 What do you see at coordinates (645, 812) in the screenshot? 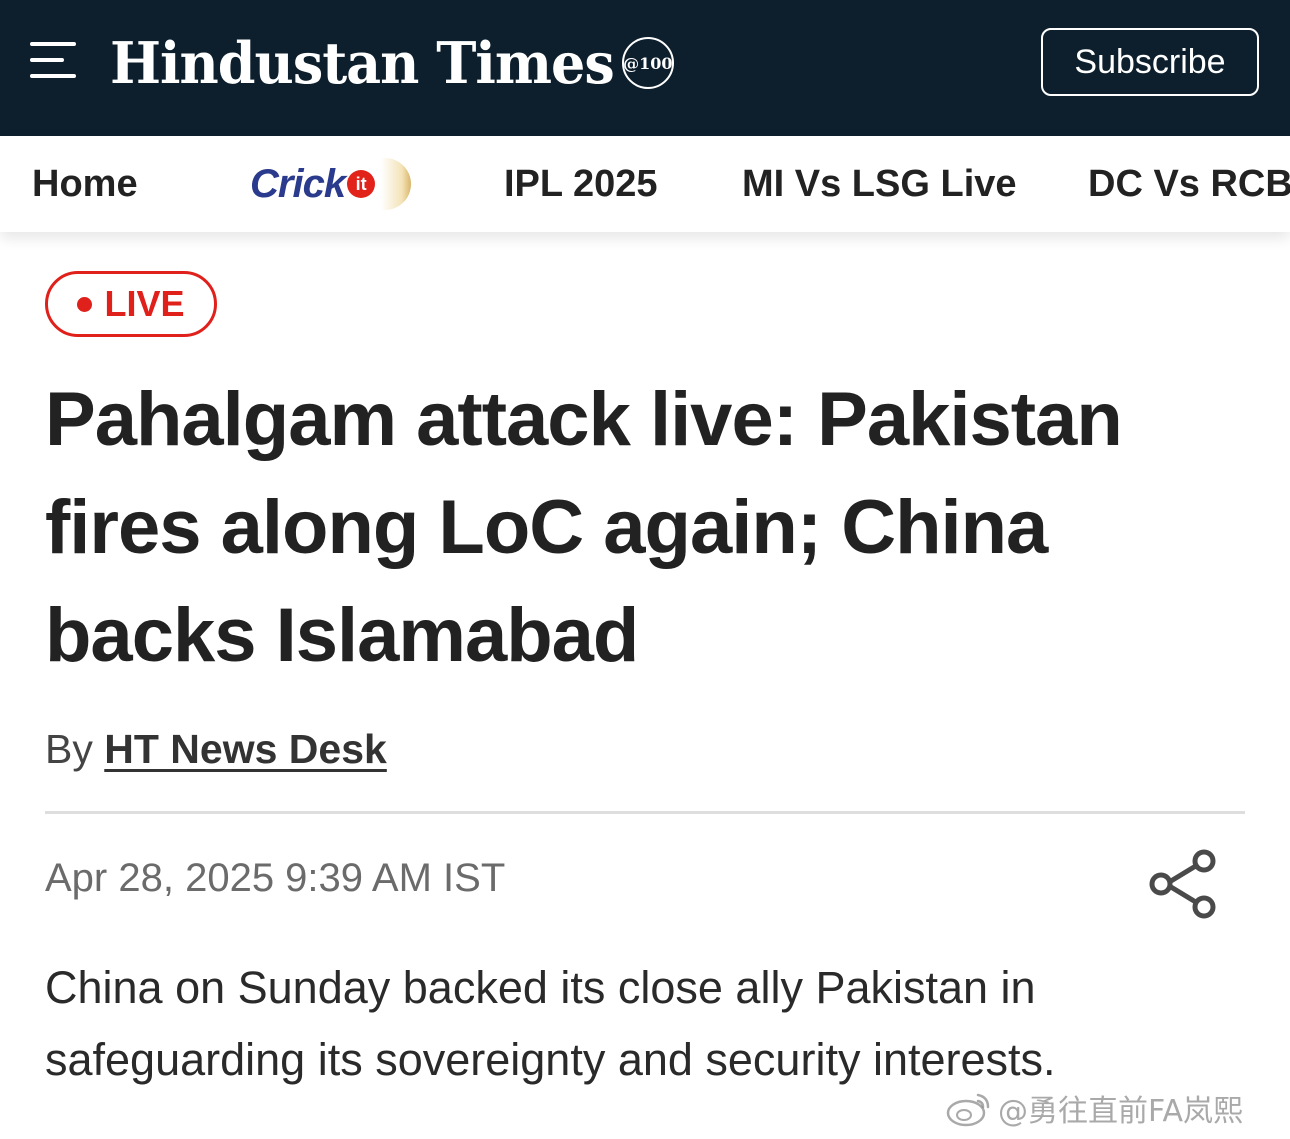
I see `divider` at bounding box center [645, 812].